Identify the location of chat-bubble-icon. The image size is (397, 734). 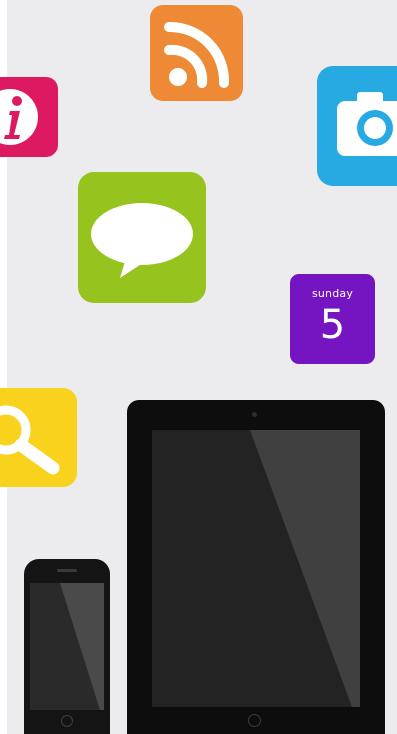
(142, 240).